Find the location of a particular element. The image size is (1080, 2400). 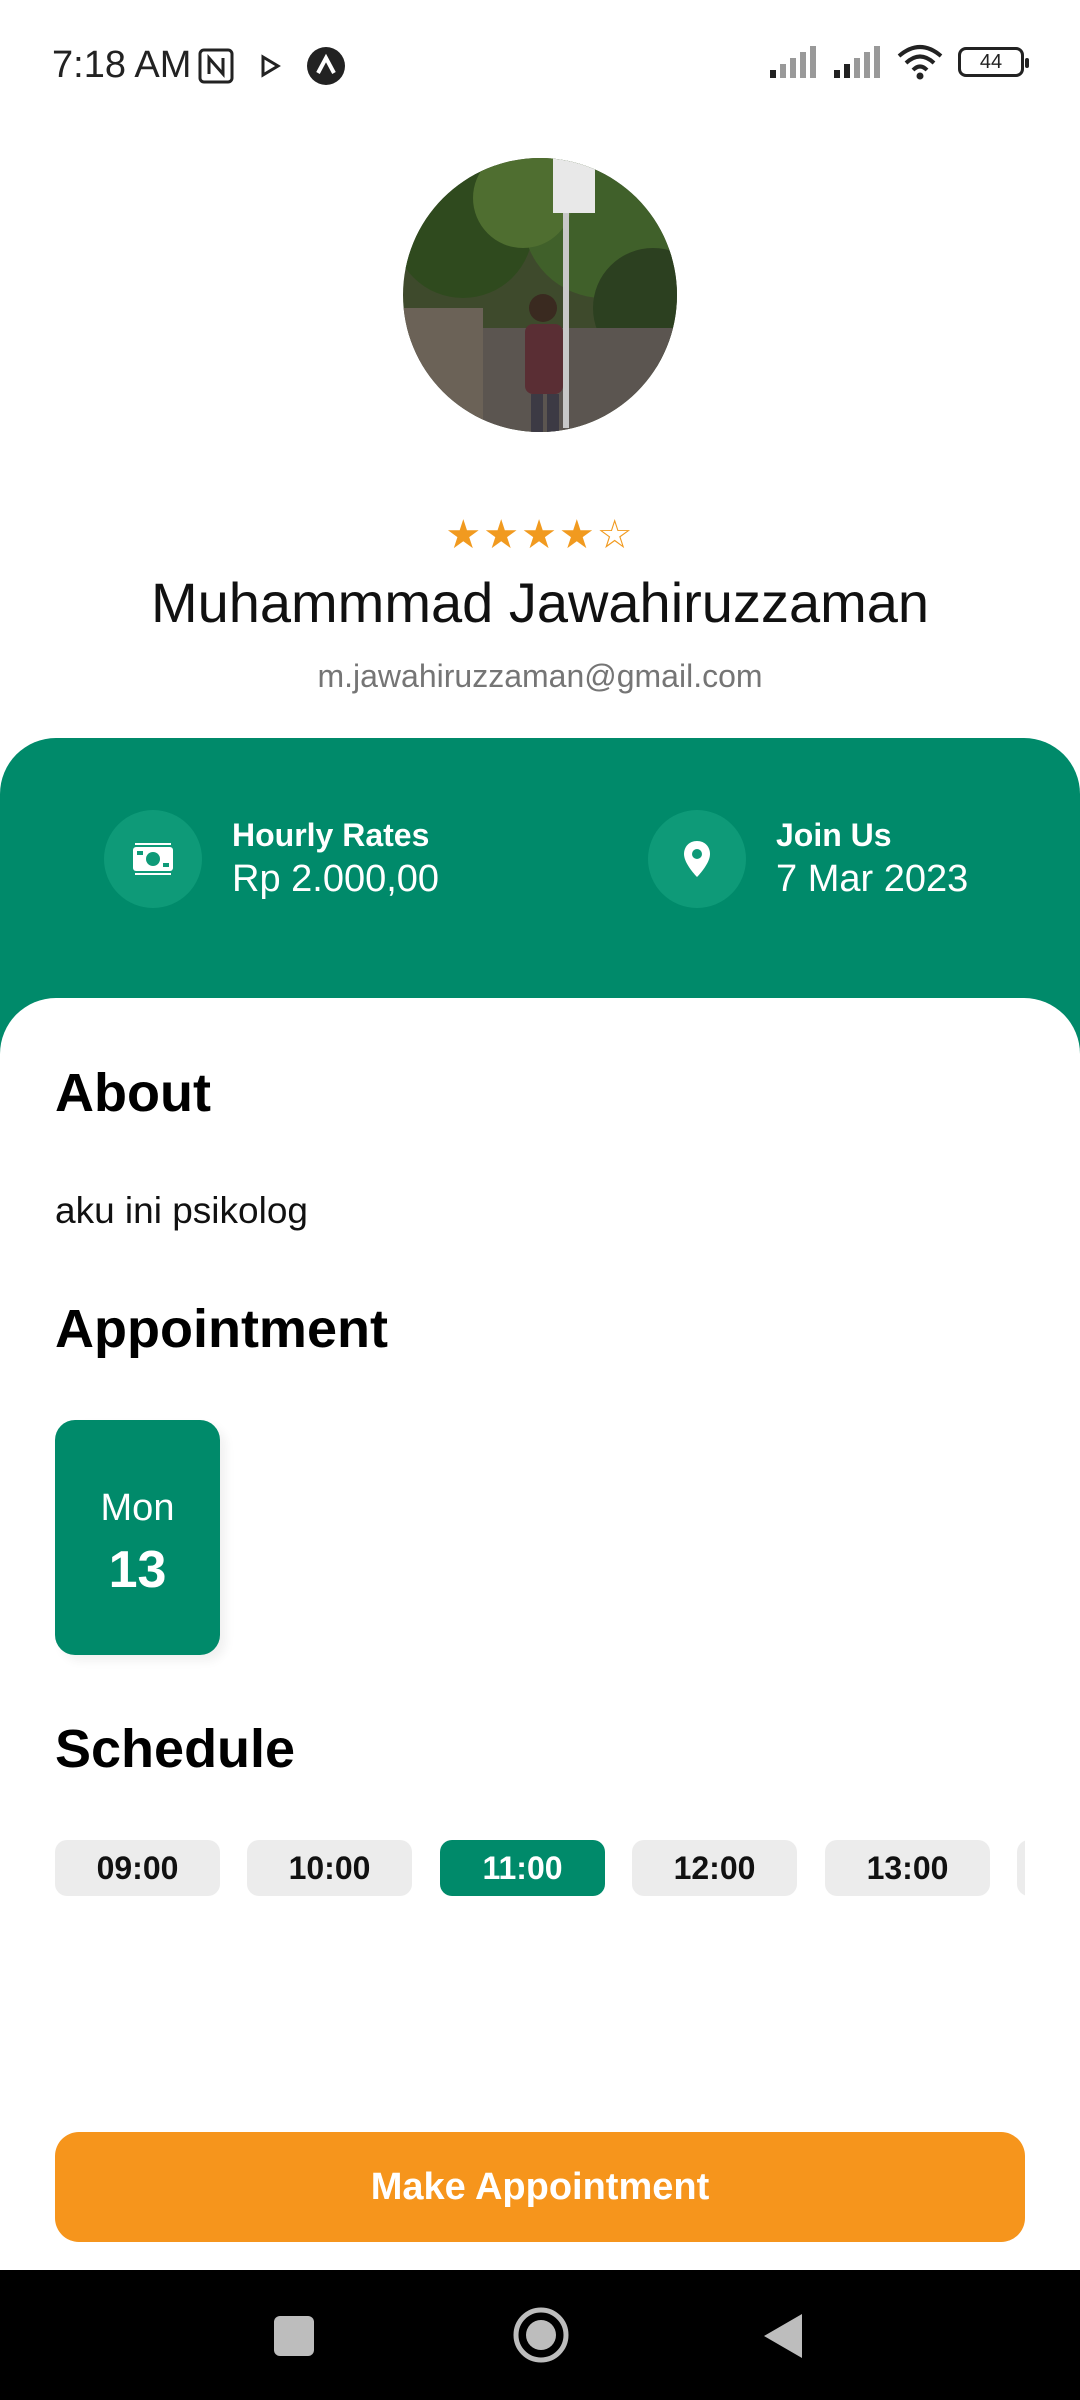

home-icon is located at coordinates (541, 2335).